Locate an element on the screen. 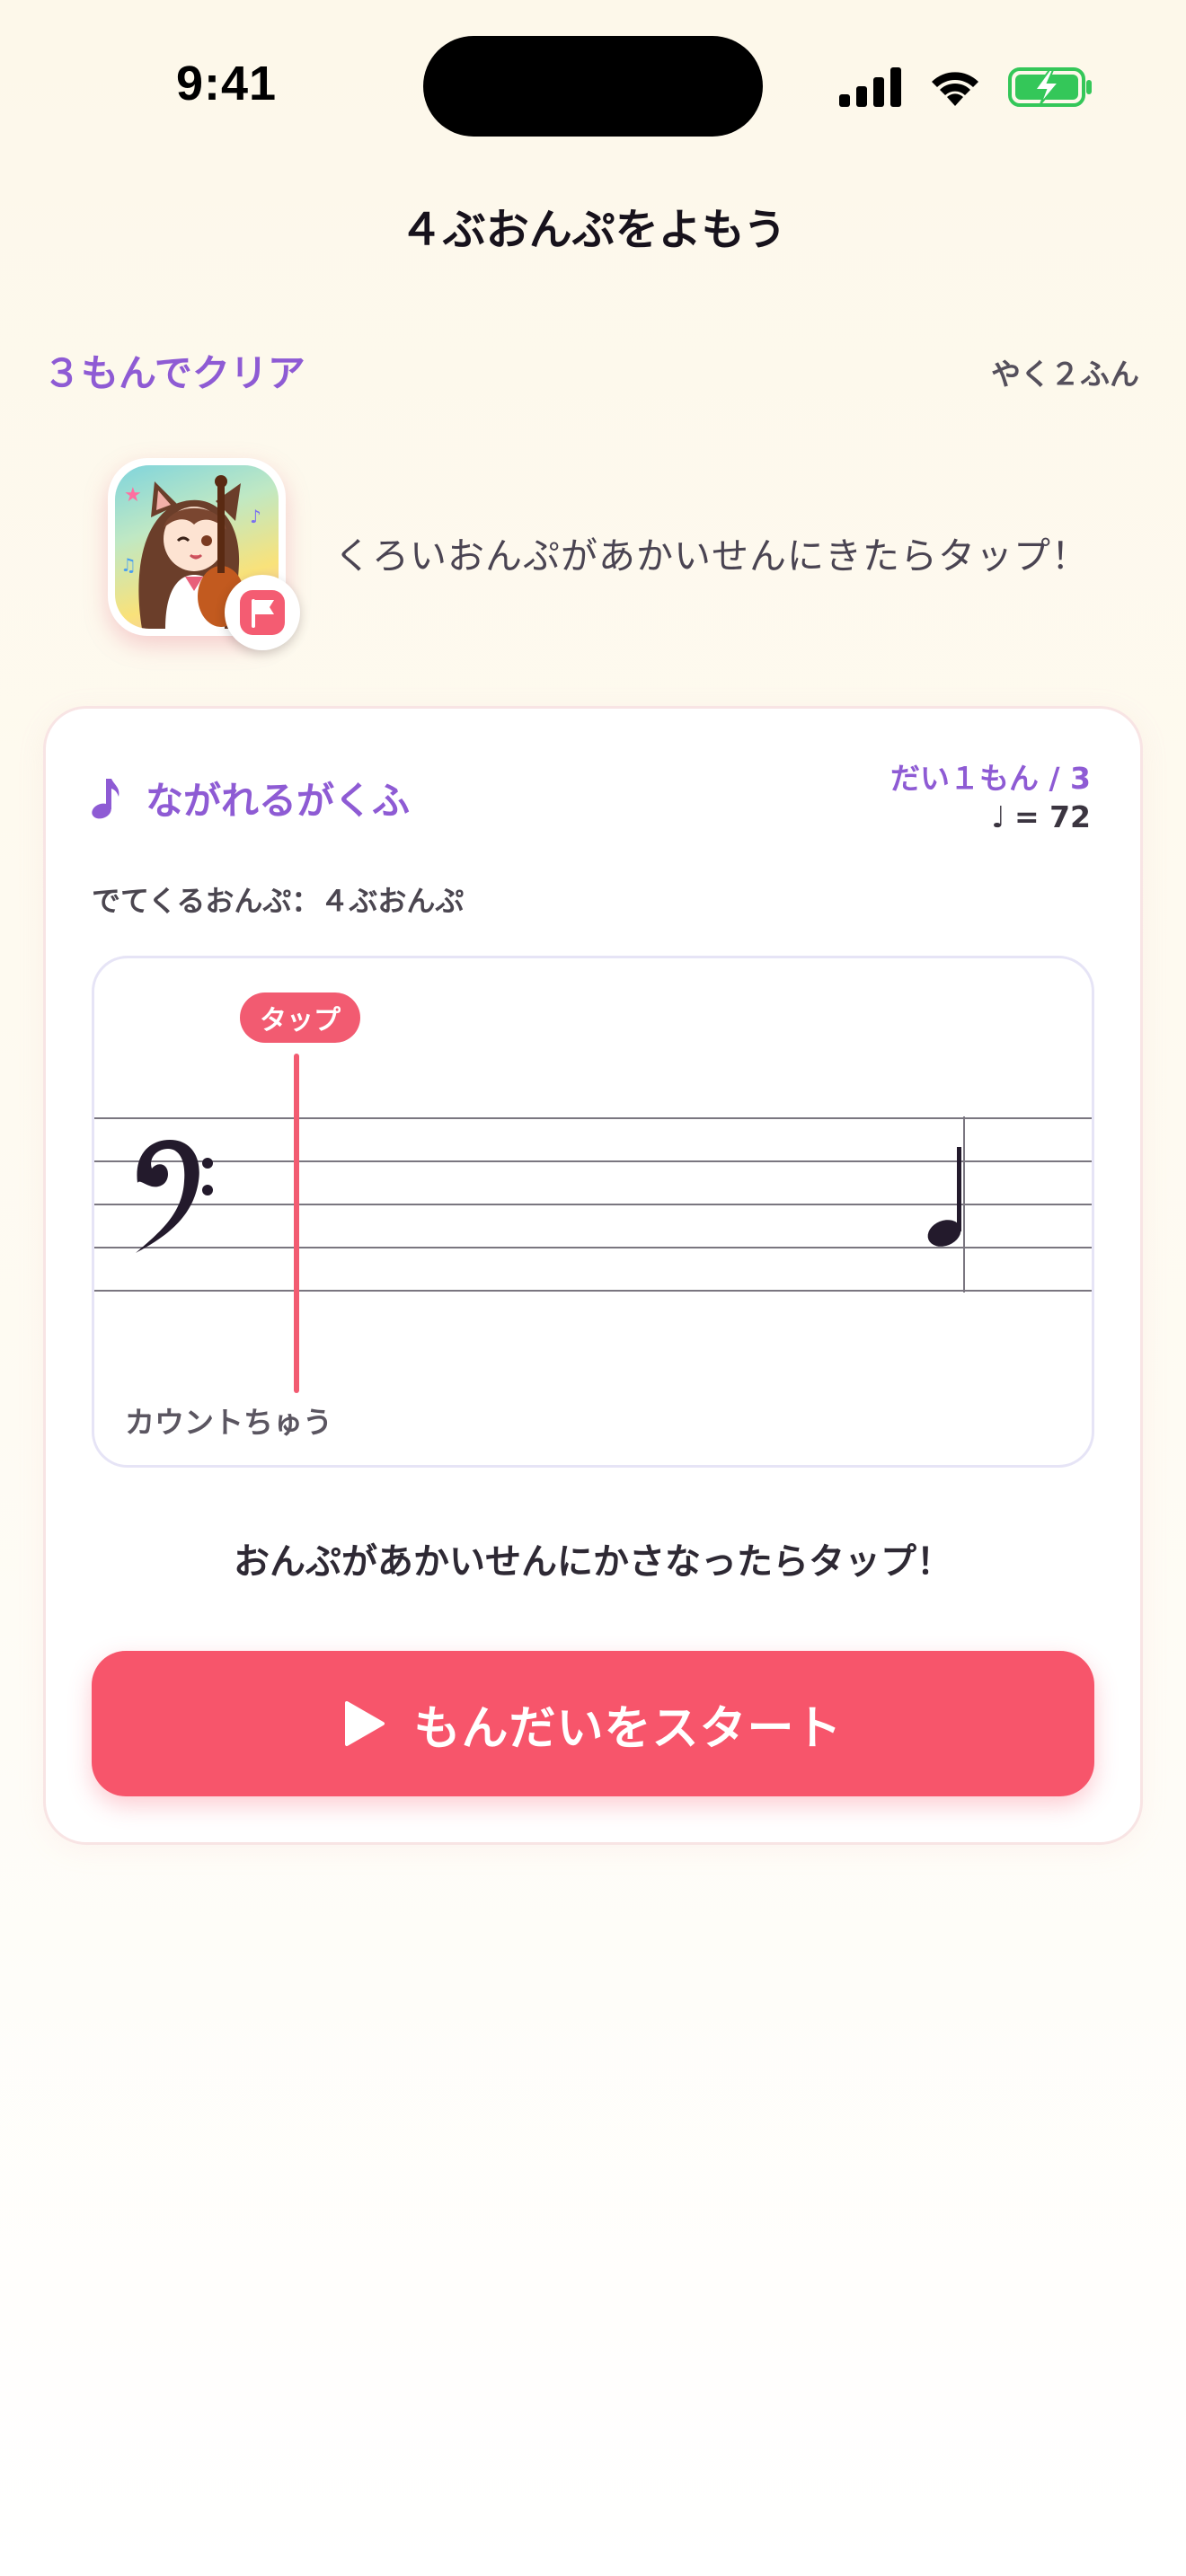 The height and width of the screenshot is (2576, 1186). question-counter: だい１もん / 3 is located at coordinates (990, 778).